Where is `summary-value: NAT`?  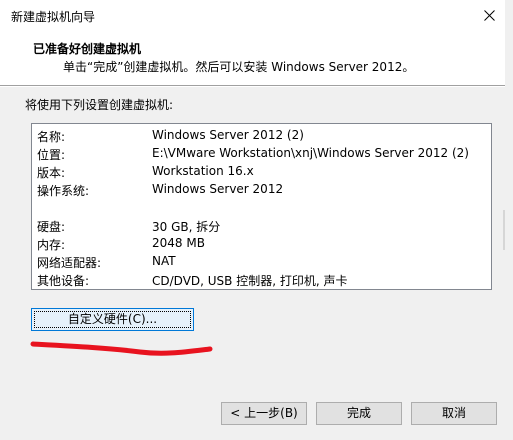
summary-value: NAT is located at coordinates (164, 261).